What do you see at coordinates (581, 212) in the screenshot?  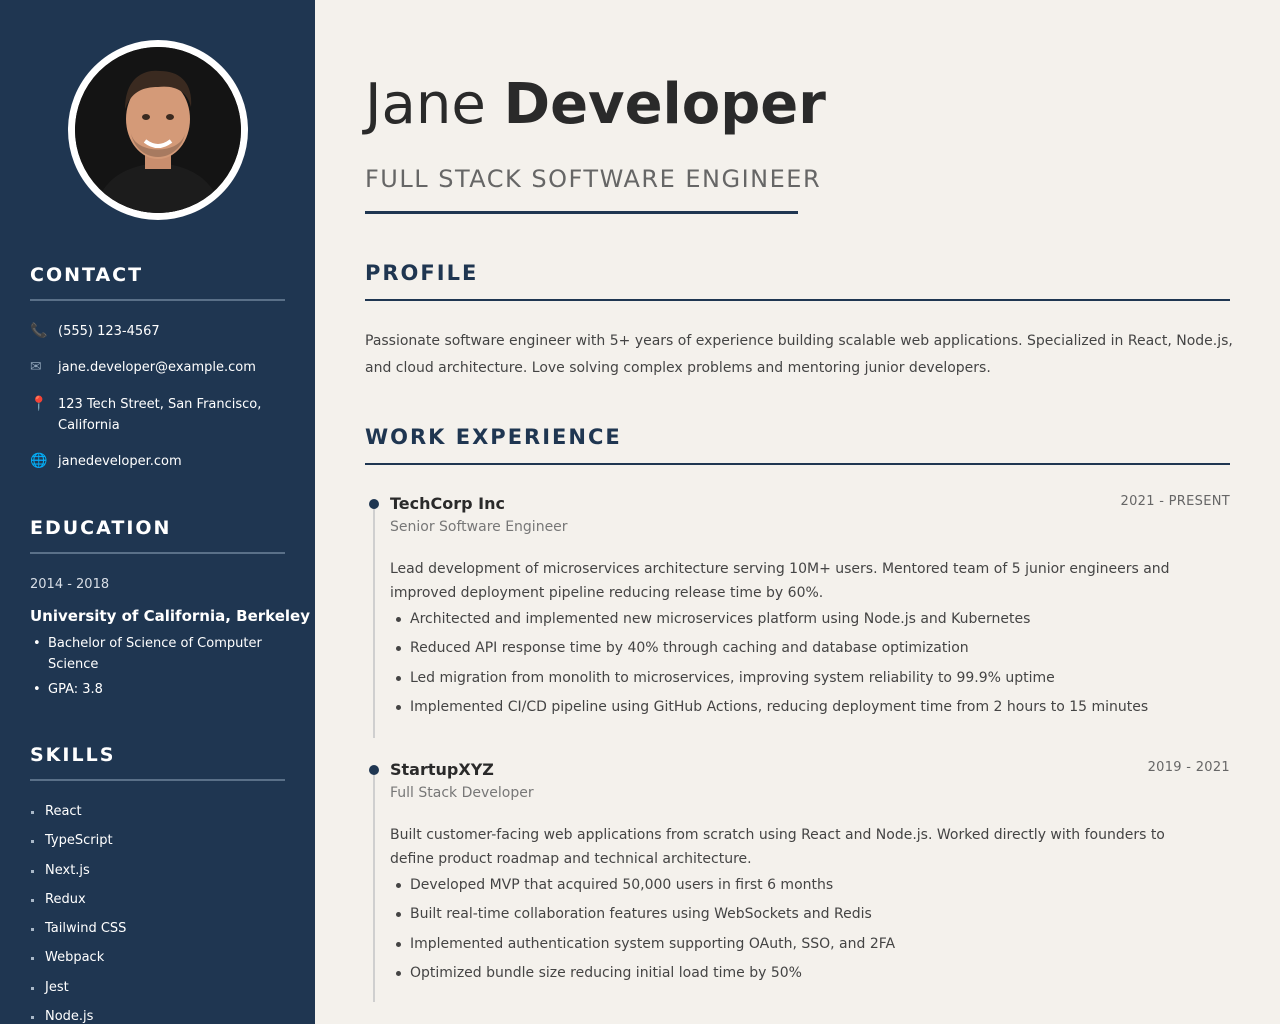 I see `title-underline` at bounding box center [581, 212].